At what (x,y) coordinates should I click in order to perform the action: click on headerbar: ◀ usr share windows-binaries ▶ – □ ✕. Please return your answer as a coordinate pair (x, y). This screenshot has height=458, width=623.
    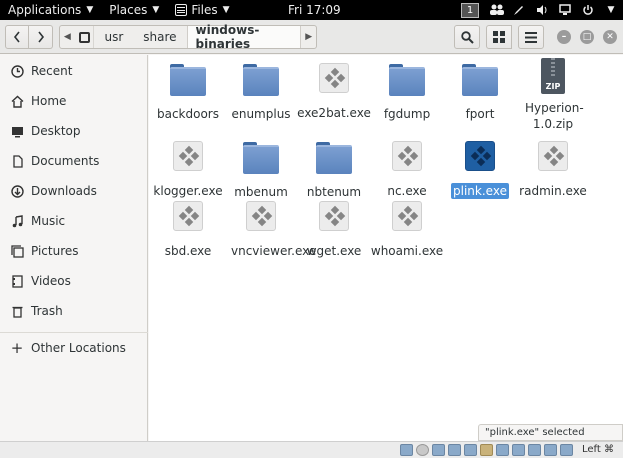
    Looking at the image, I should click on (311, 37).